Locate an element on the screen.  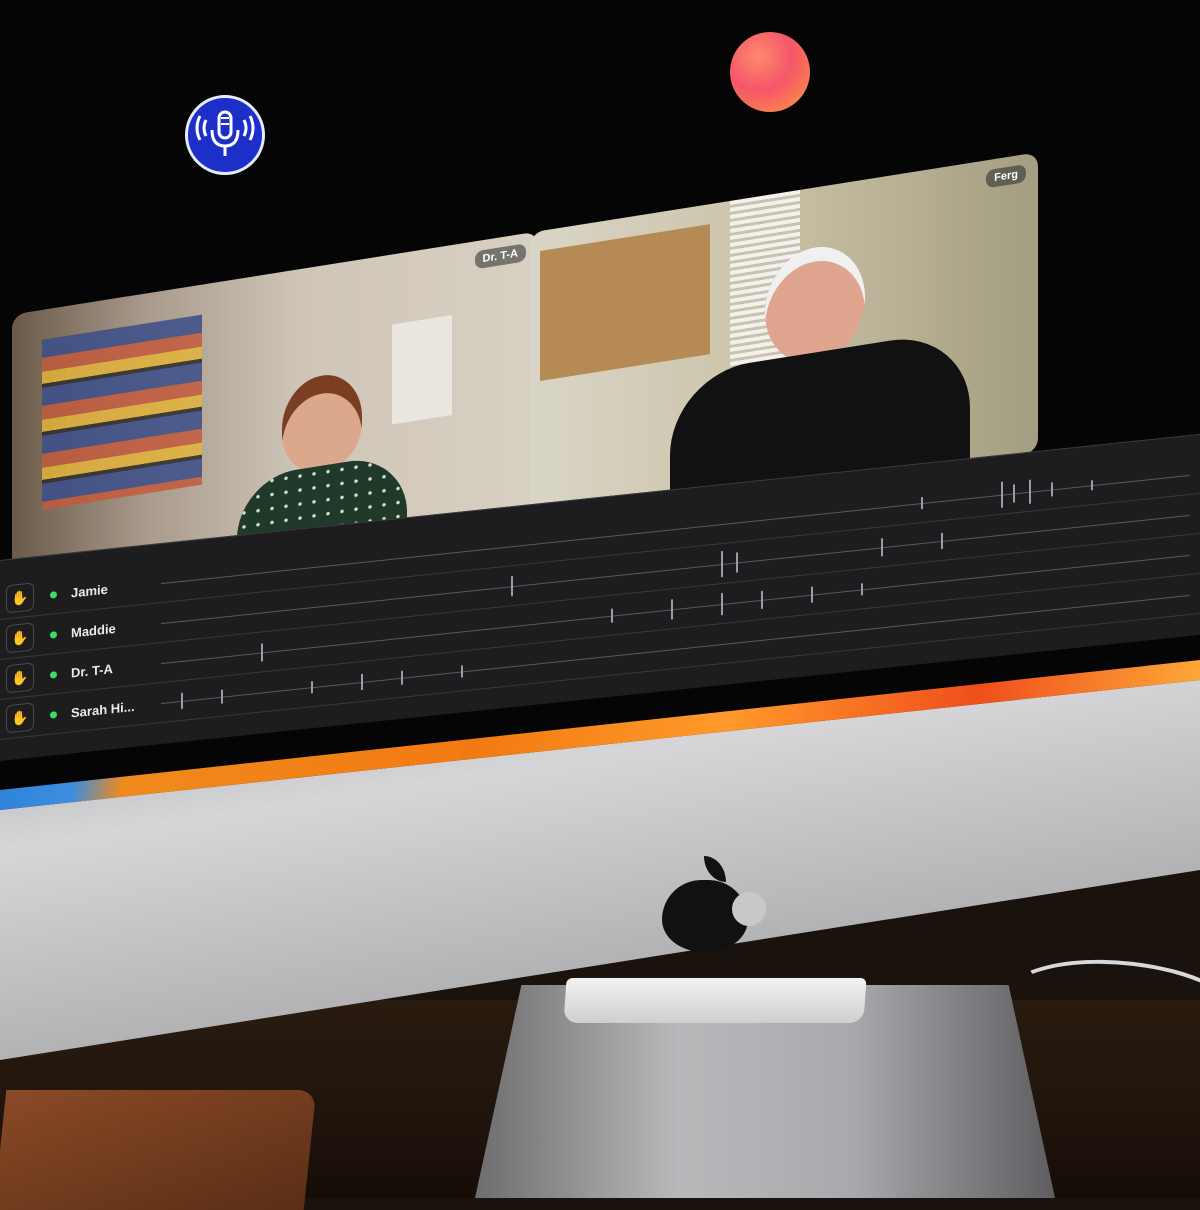
chair is located at coordinates (158, 1150).